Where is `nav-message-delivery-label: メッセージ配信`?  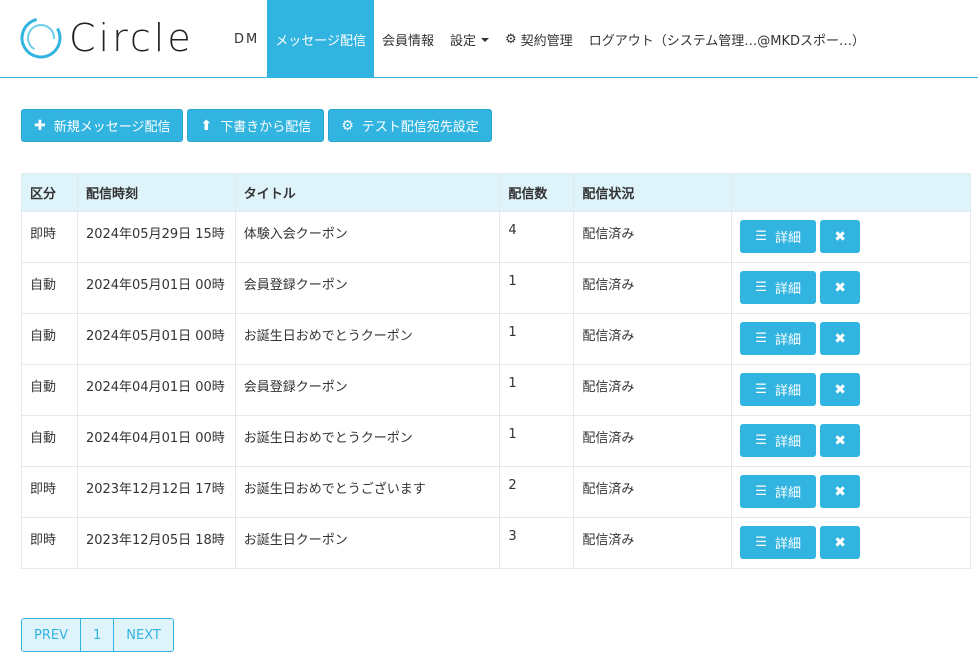
nav-message-delivery-label: メッセージ配信 is located at coordinates (320, 41).